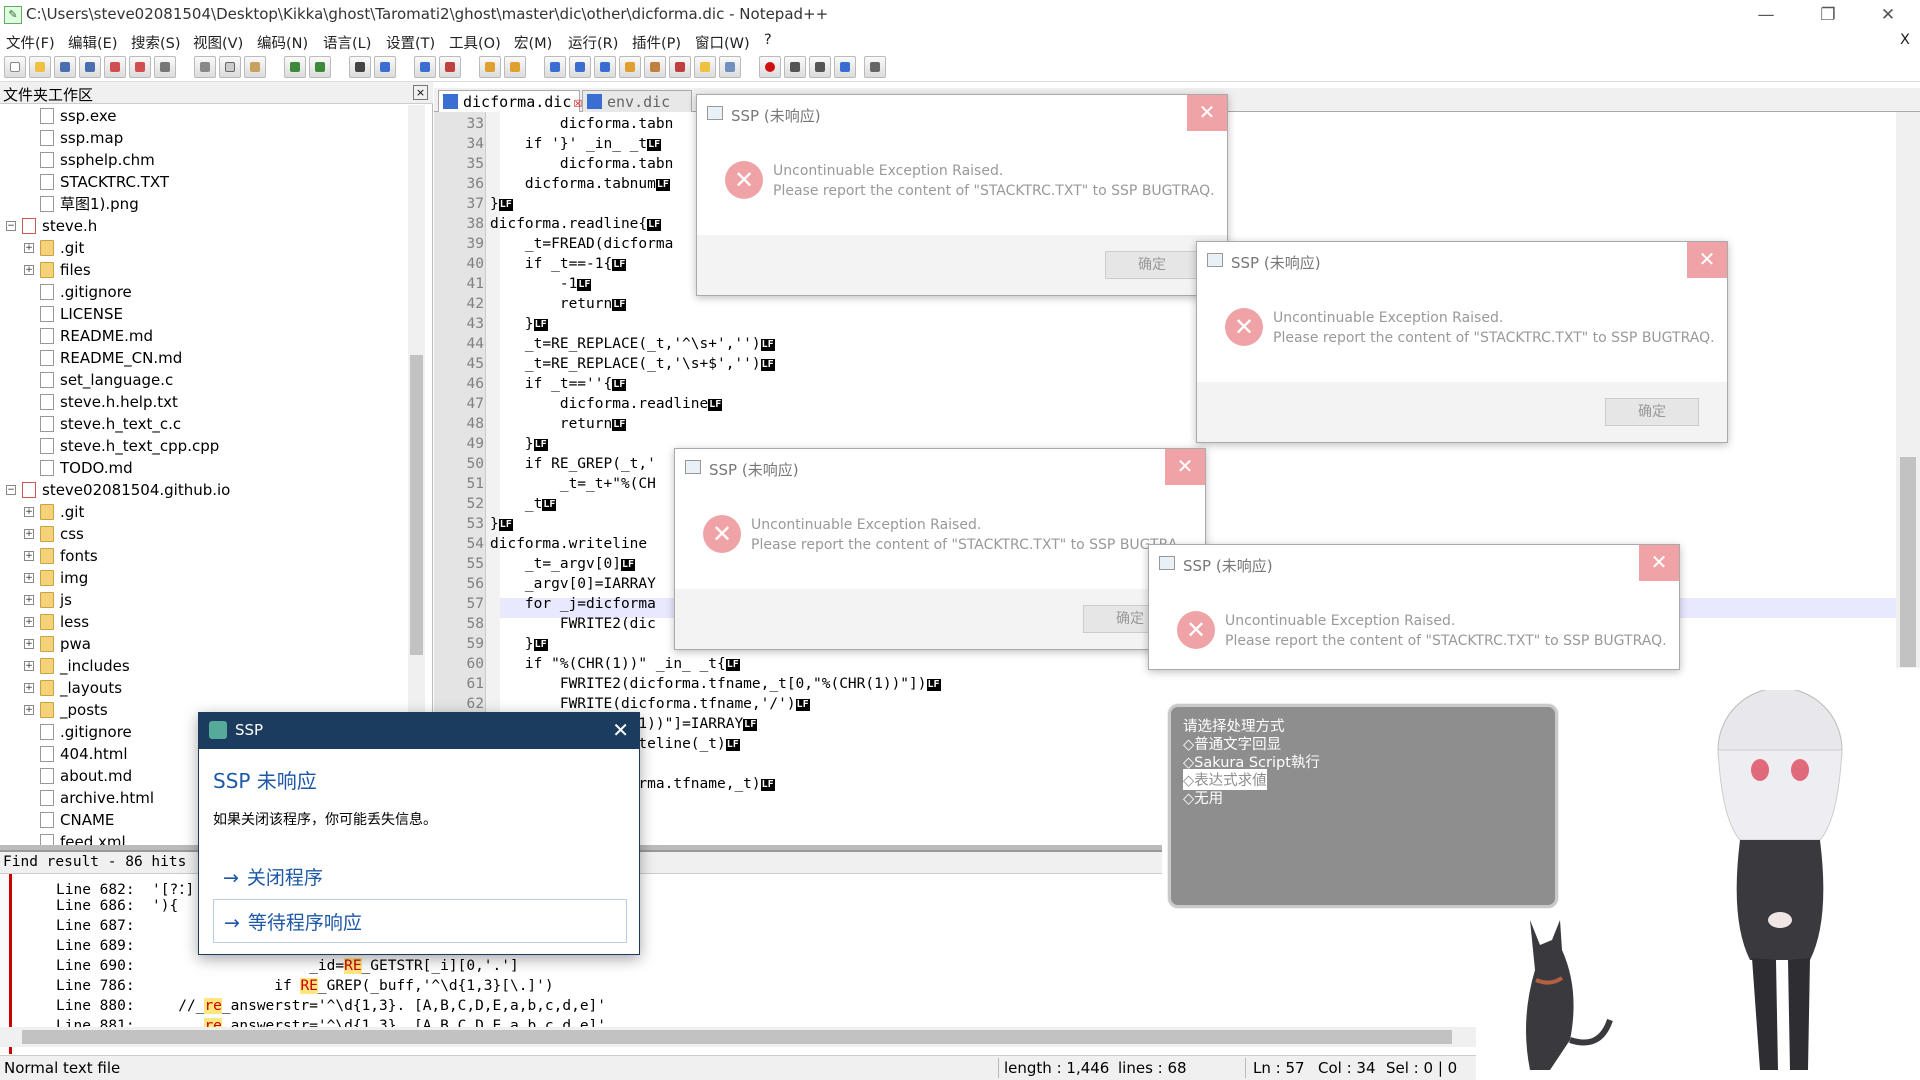 Image resolution: width=1920 pixels, height=1080 pixels. I want to click on cut-icon, so click(205, 67).